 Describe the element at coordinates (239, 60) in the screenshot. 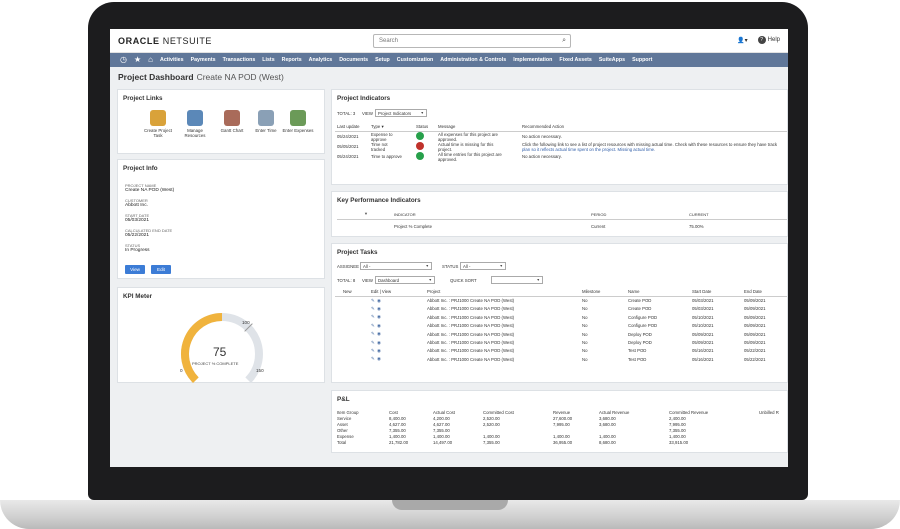

I see `nav-transactions: Transactions` at that location.